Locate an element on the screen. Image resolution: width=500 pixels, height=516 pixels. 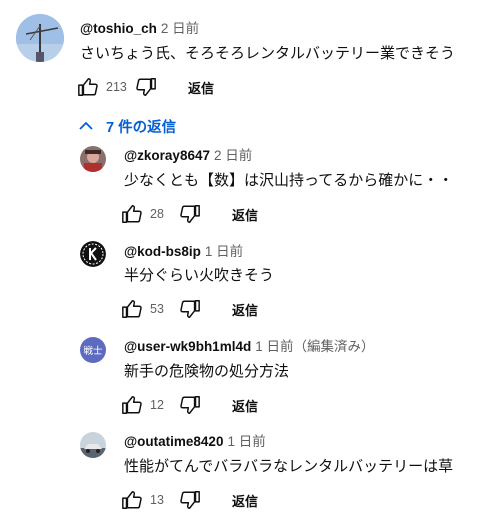
replies-toggle: 7 件の返信 is located at coordinates (127, 126).